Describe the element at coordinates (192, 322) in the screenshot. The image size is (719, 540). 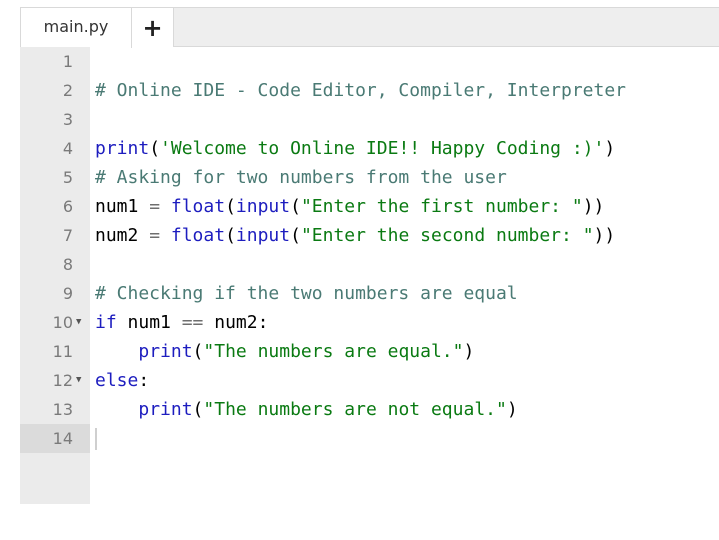
I see `operator-token: ==` at that location.